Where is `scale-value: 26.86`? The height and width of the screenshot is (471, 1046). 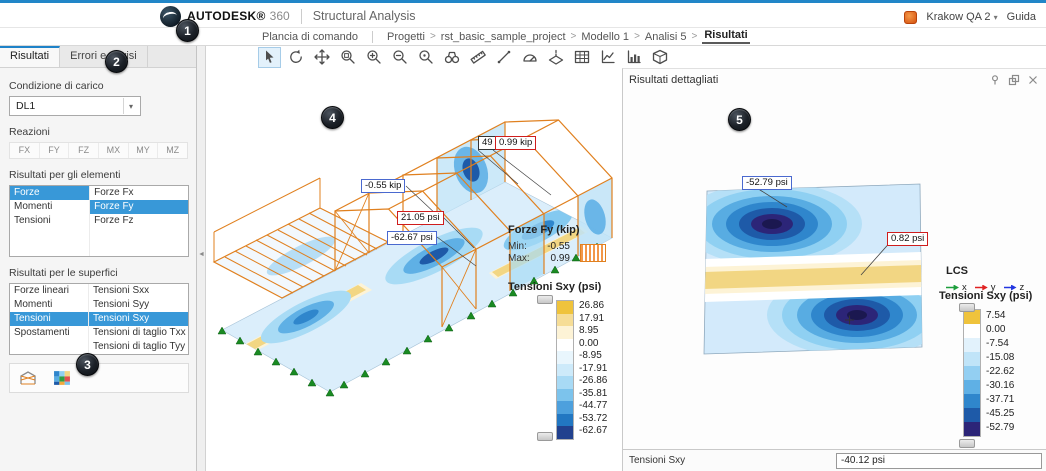
scale-value: 26.86 is located at coordinates (592, 305).